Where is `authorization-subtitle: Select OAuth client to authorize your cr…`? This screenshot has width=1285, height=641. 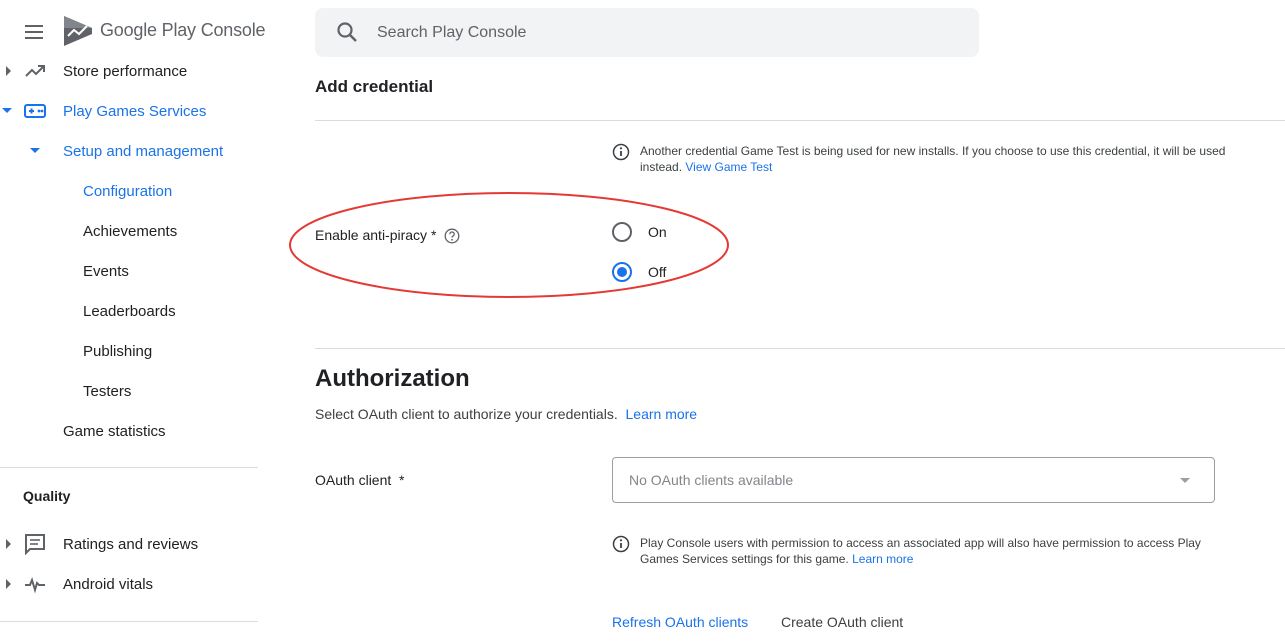
authorization-subtitle: Select OAuth client to authorize your cr… is located at coordinates (506, 414).